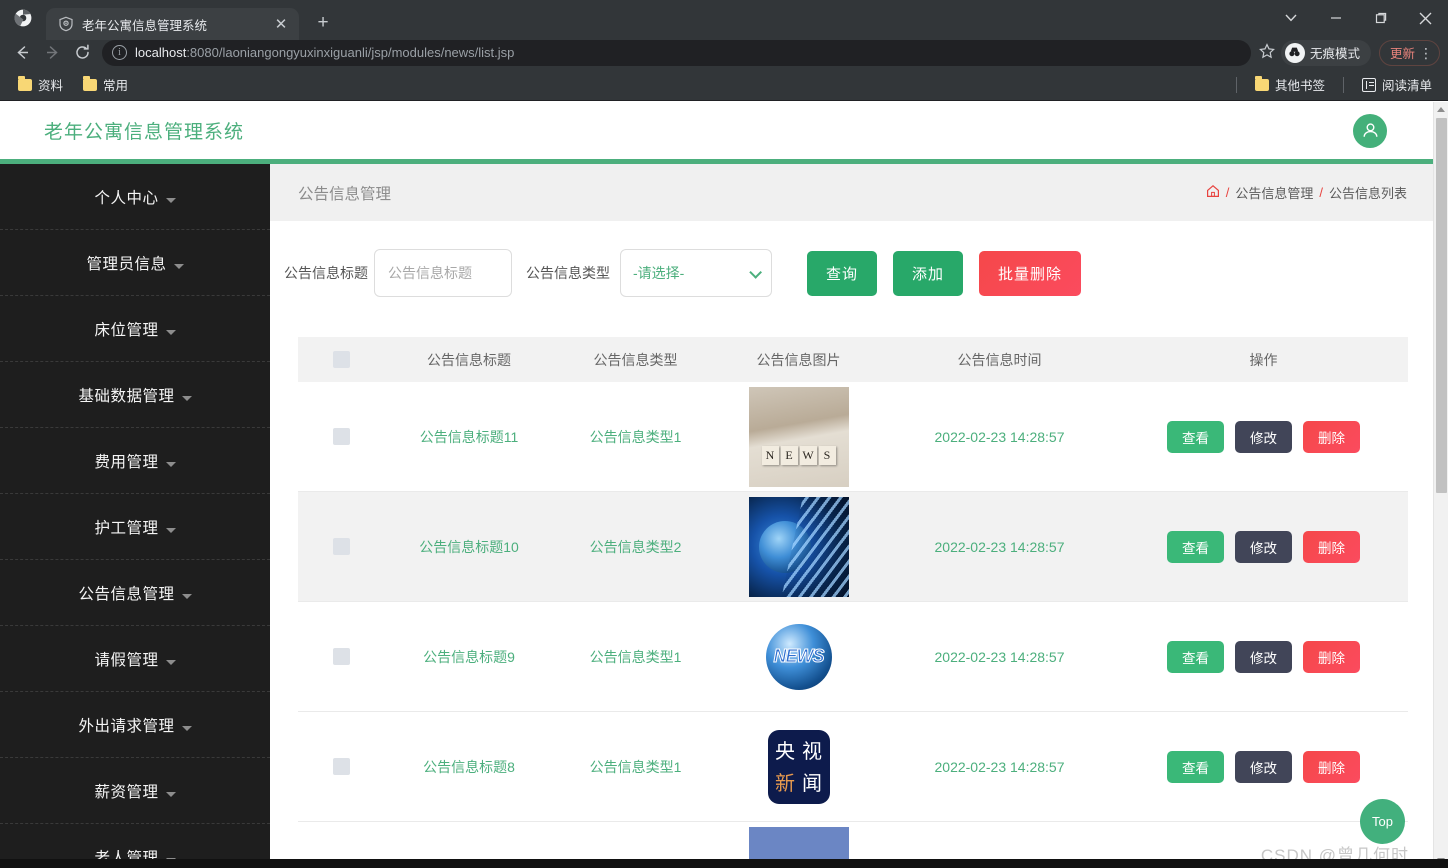  I want to click on sidebar-item-basic-data: 基础数据管理, so click(135, 395).